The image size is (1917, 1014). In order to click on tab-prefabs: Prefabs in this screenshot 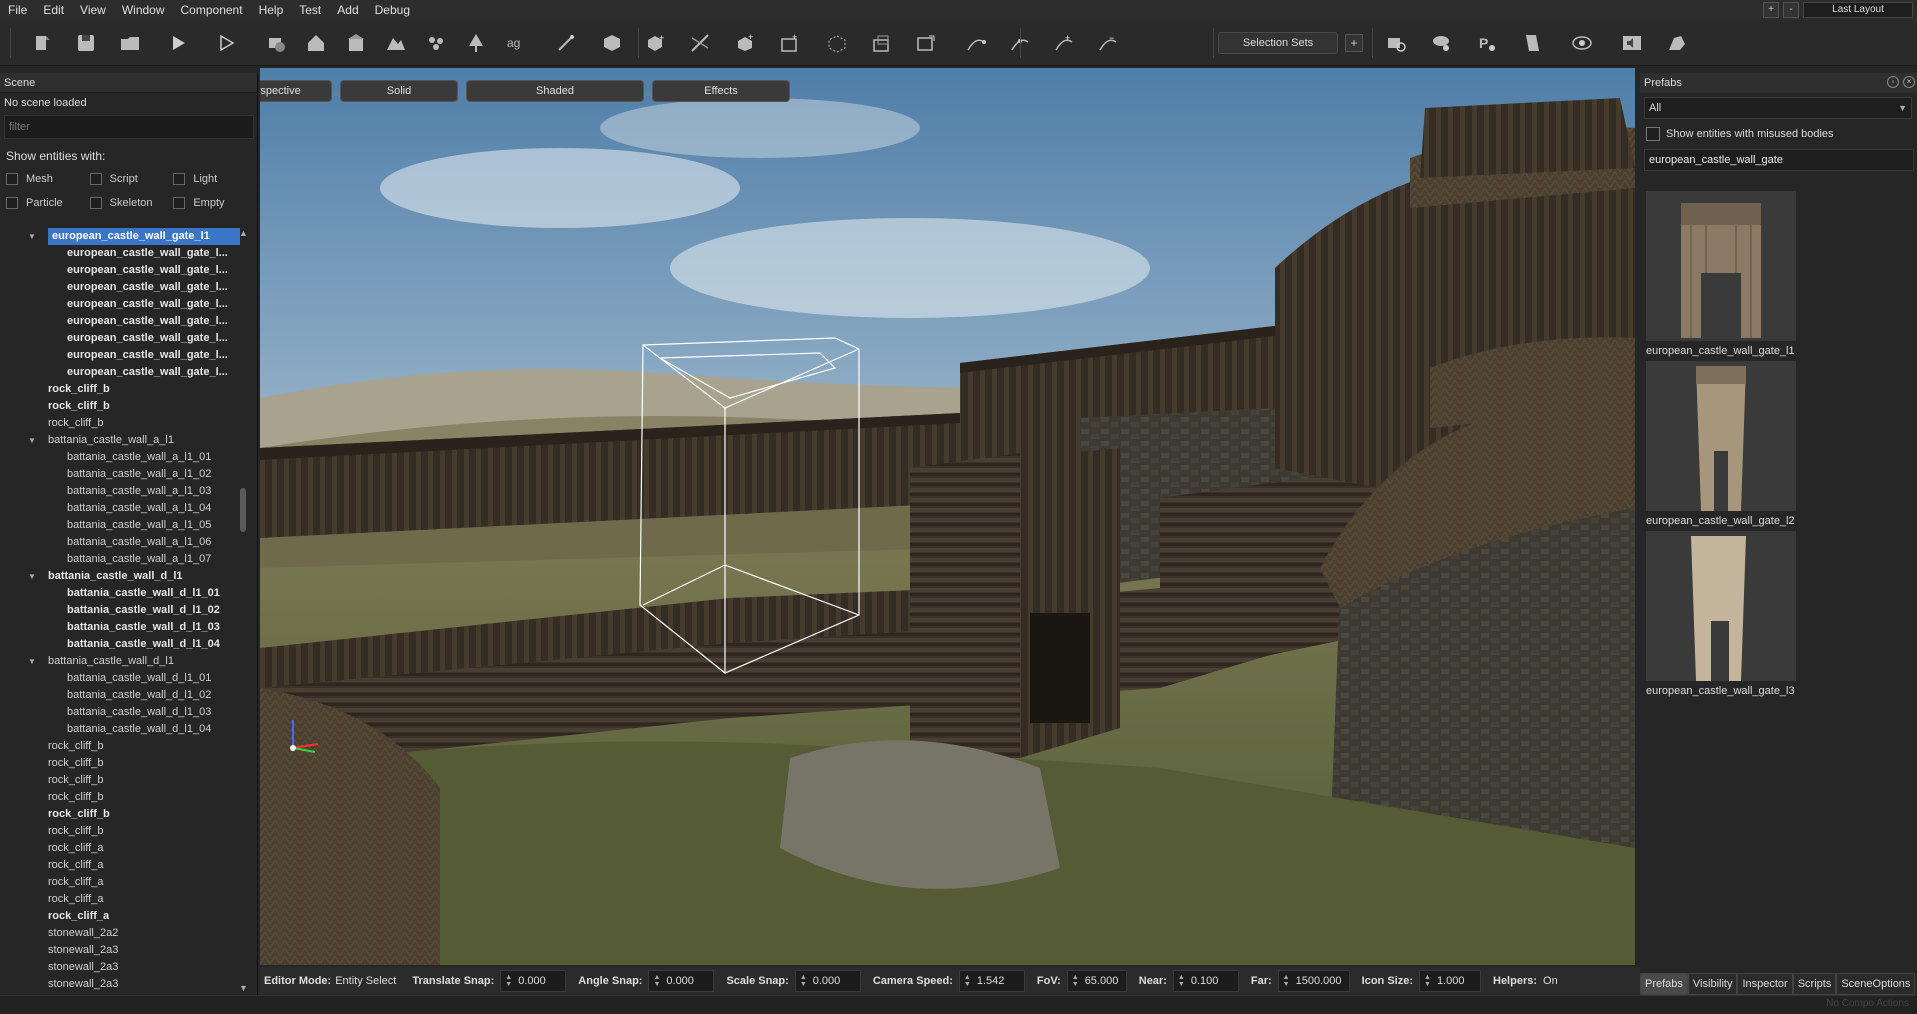, I will do `click(1664, 984)`.